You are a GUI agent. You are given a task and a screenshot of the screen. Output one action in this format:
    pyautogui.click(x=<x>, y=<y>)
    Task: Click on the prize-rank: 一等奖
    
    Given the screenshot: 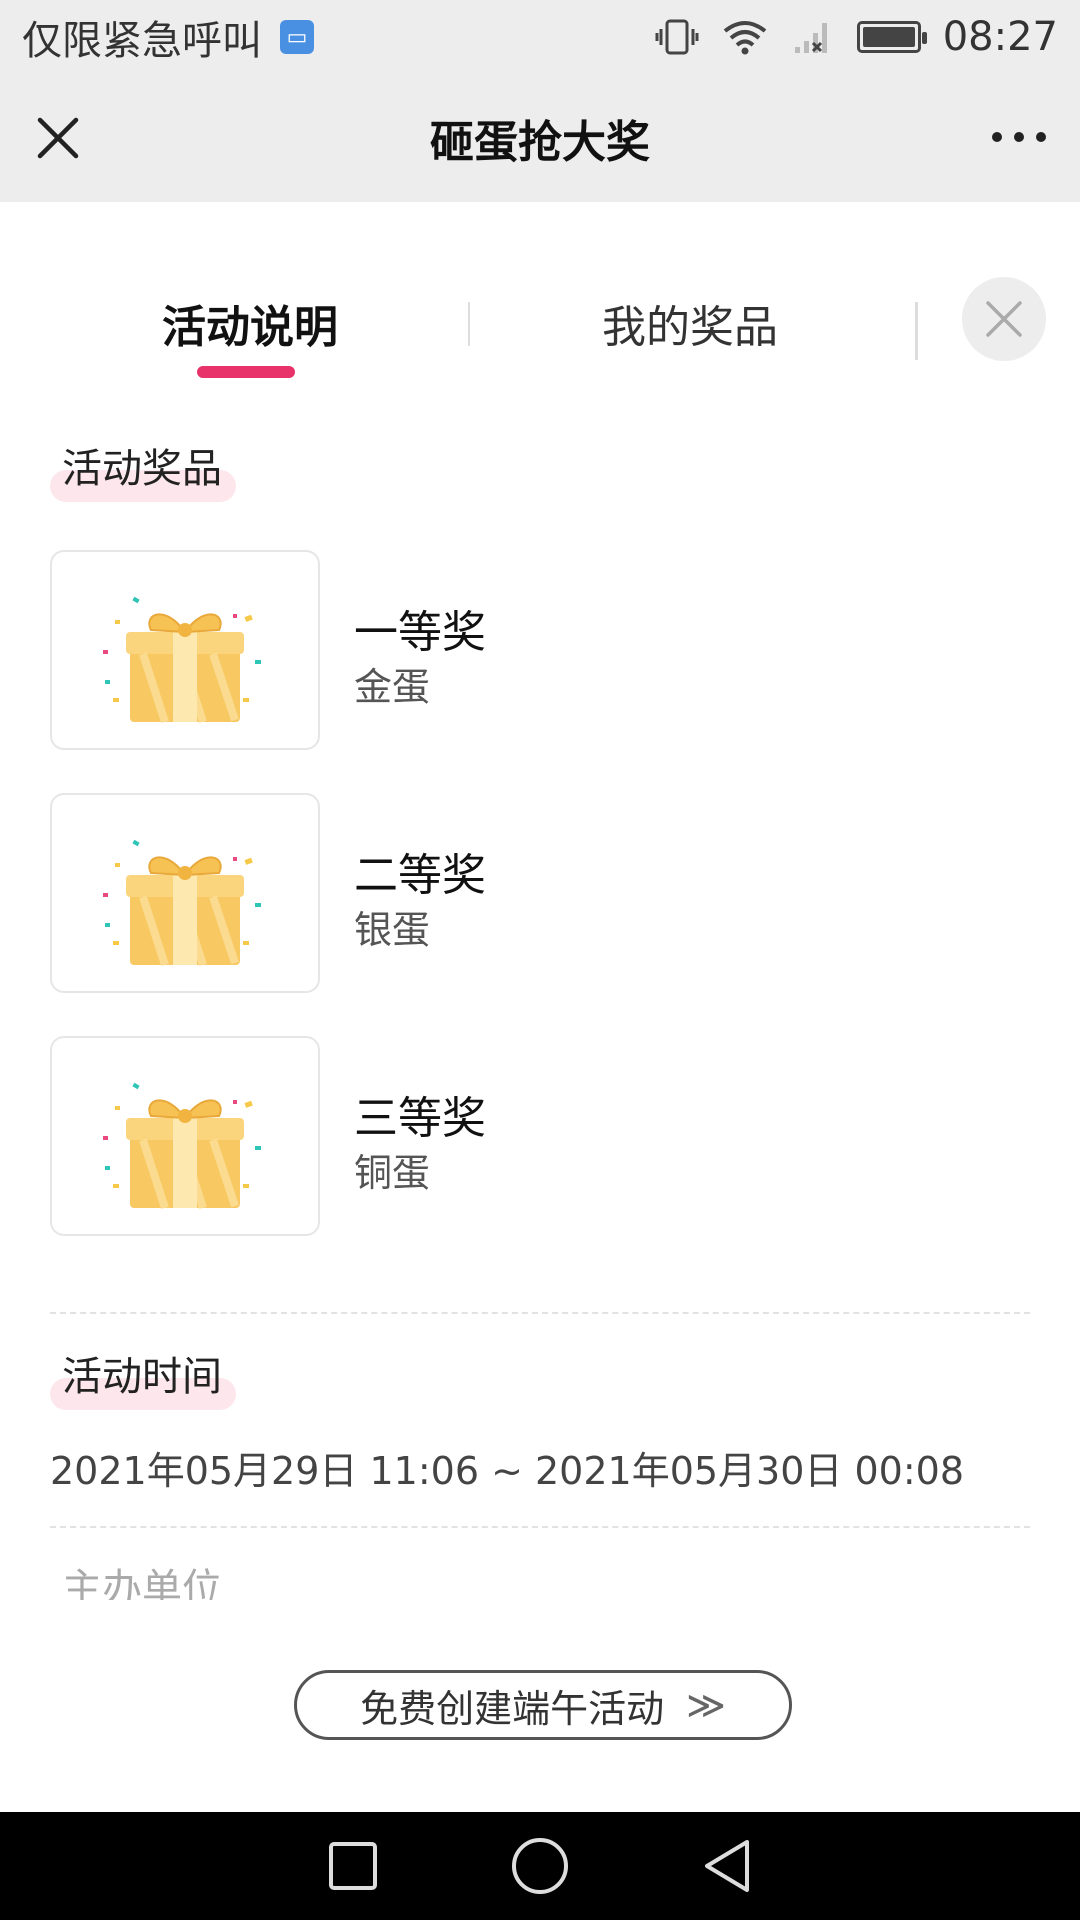 What is the action you would take?
    pyautogui.click(x=420, y=632)
    